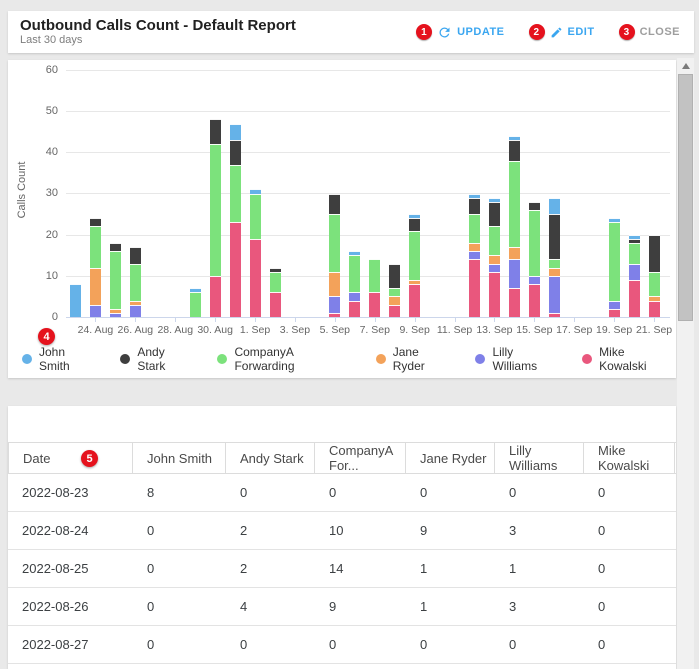 This screenshot has height=669, width=699. I want to click on close-button: 3 CLOSE, so click(649, 32).